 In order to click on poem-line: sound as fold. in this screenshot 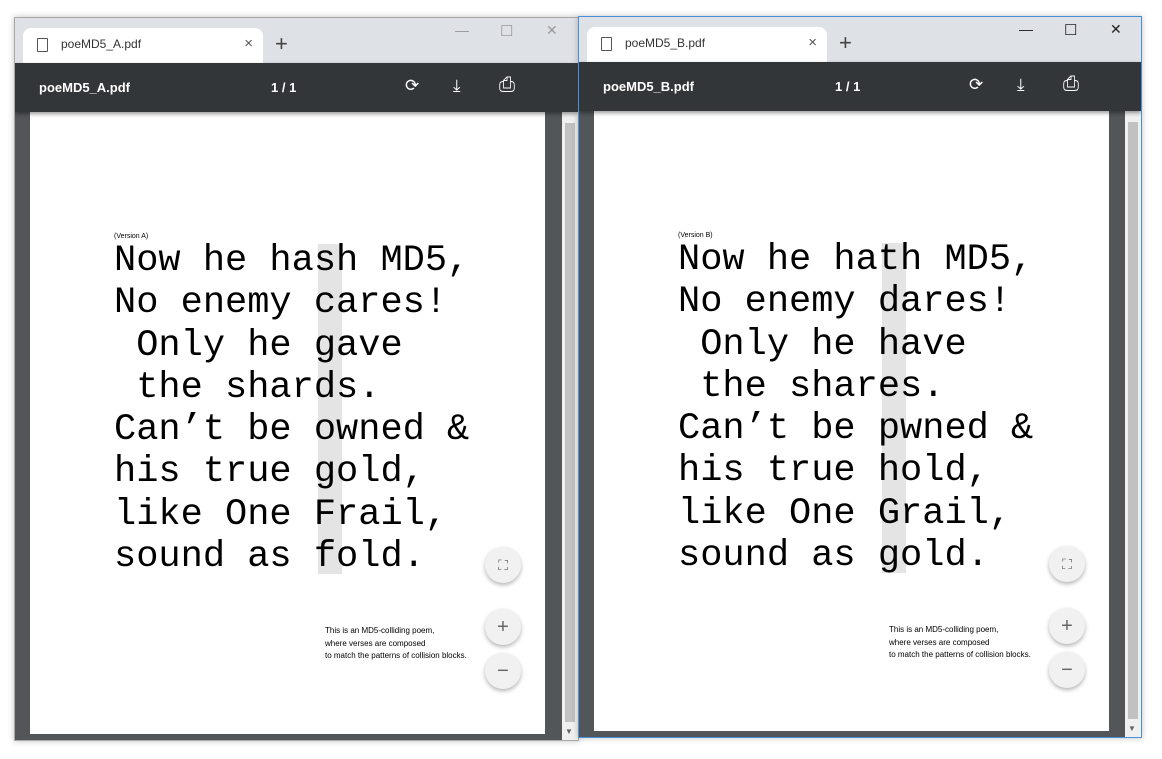, I will do `click(269, 557)`.